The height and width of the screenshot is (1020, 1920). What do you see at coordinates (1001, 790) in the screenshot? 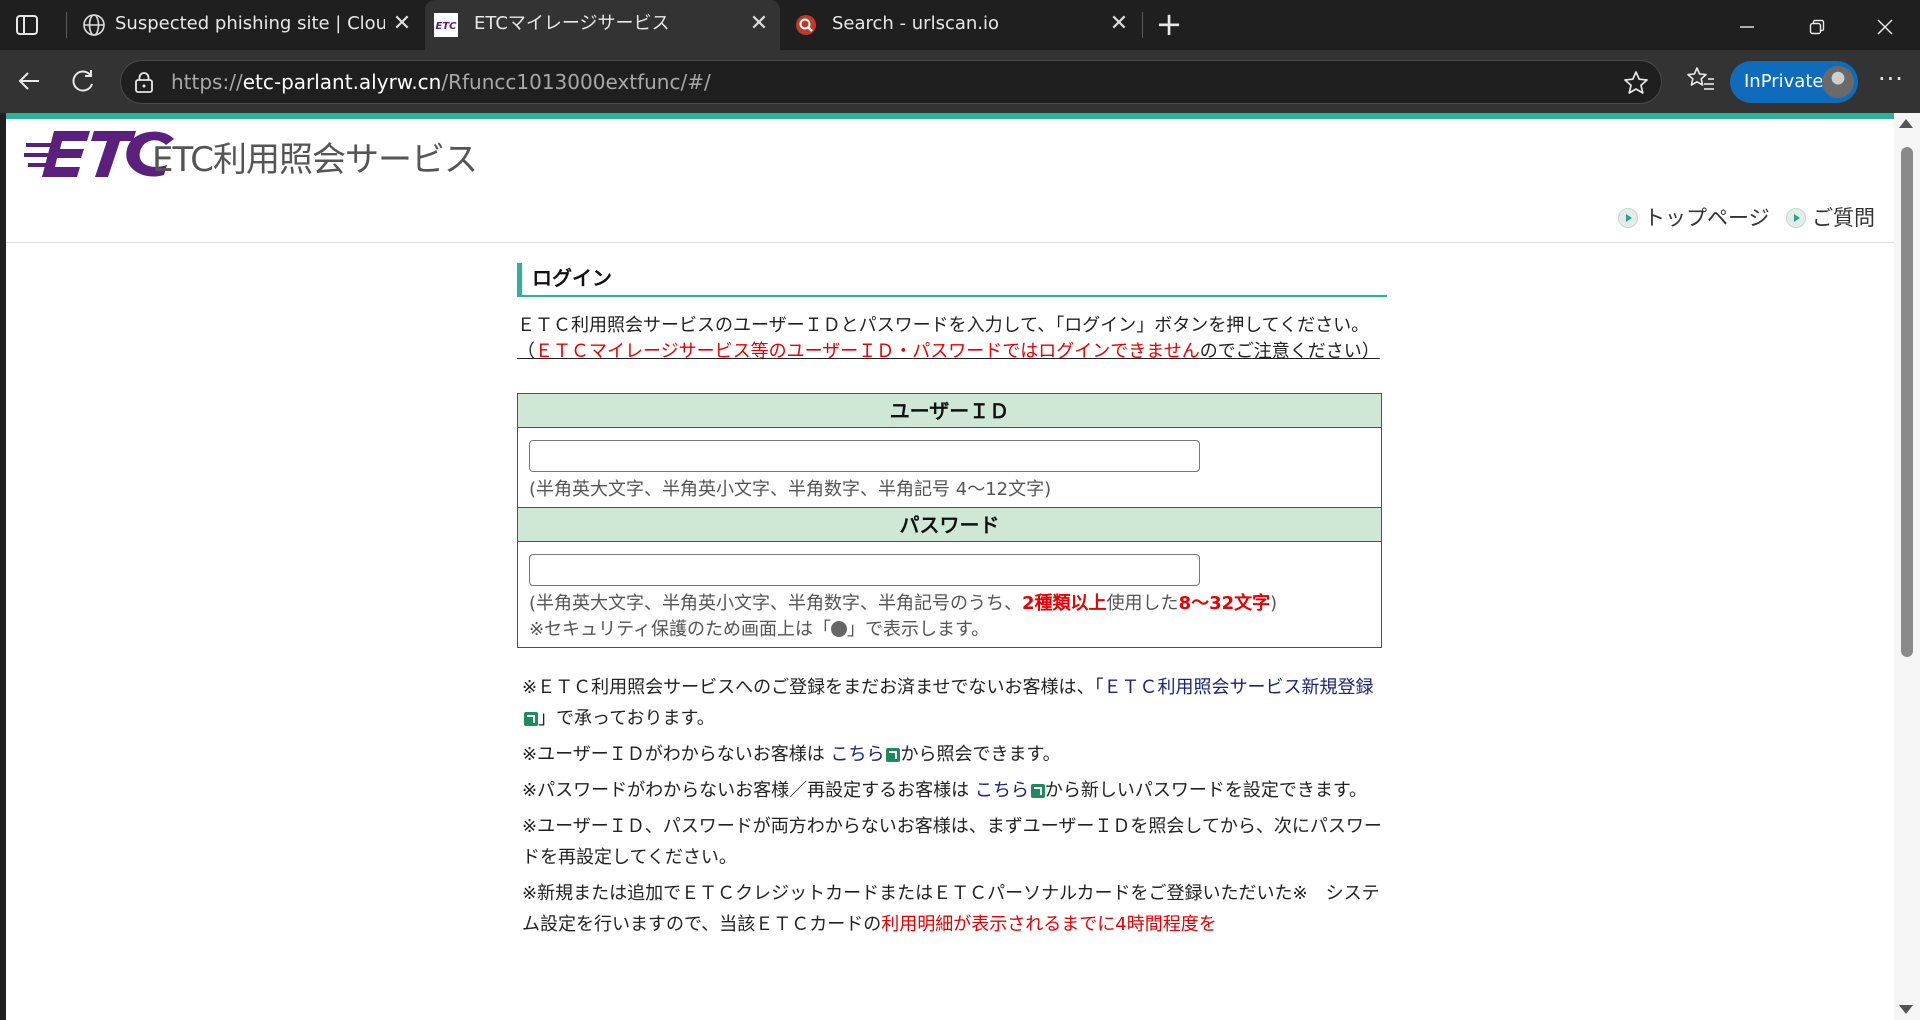
I see `forgot-password-link-label: こちら` at bounding box center [1001, 790].